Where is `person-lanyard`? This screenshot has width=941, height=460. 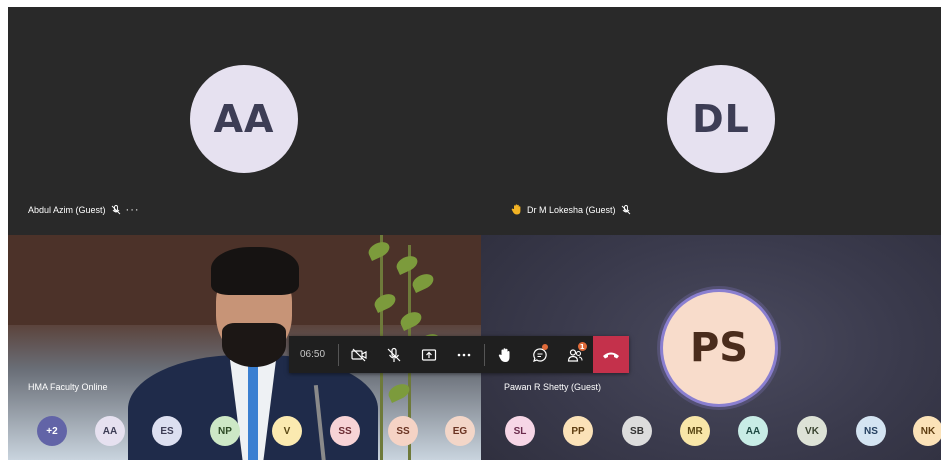 person-lanyard is located at coordinates (253, 412).